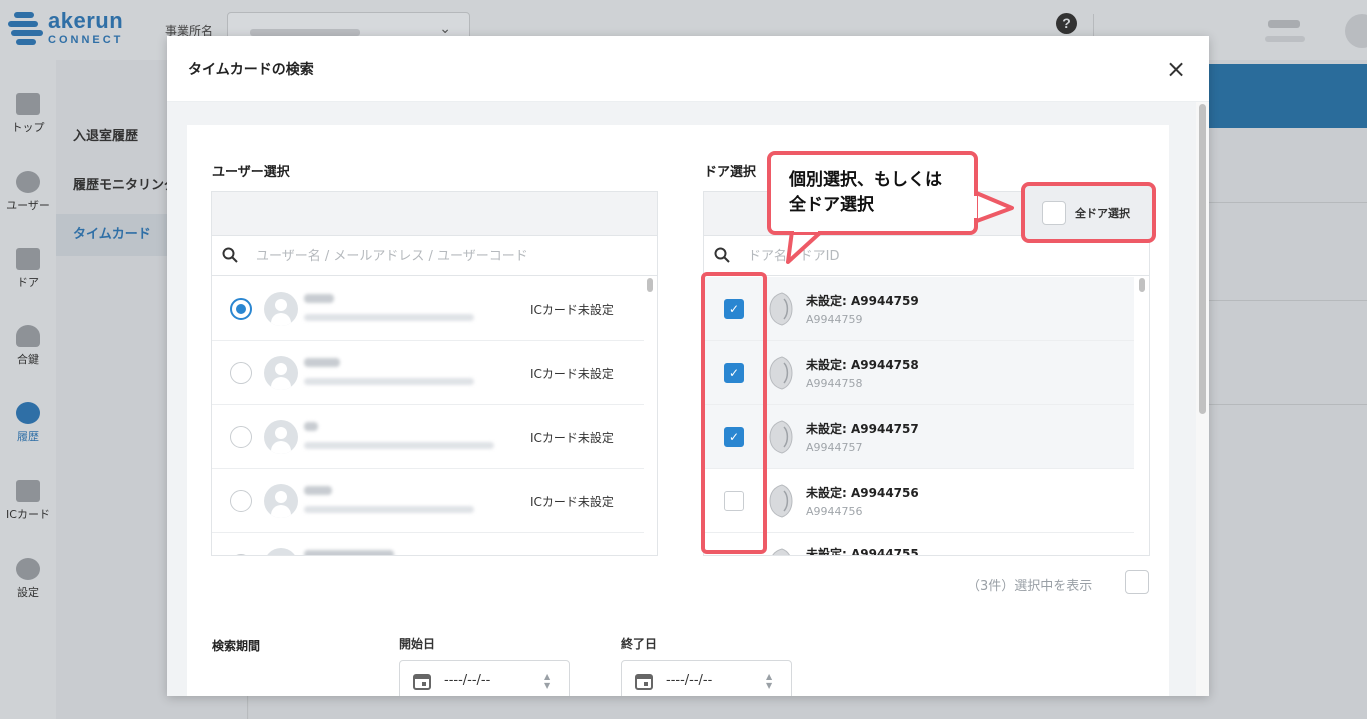 The image size is (1367, 719). What do you see at coordinates (650, 285) in the screenshot?
I see `user-list-scrollbar` at bounding box center [650, 285].